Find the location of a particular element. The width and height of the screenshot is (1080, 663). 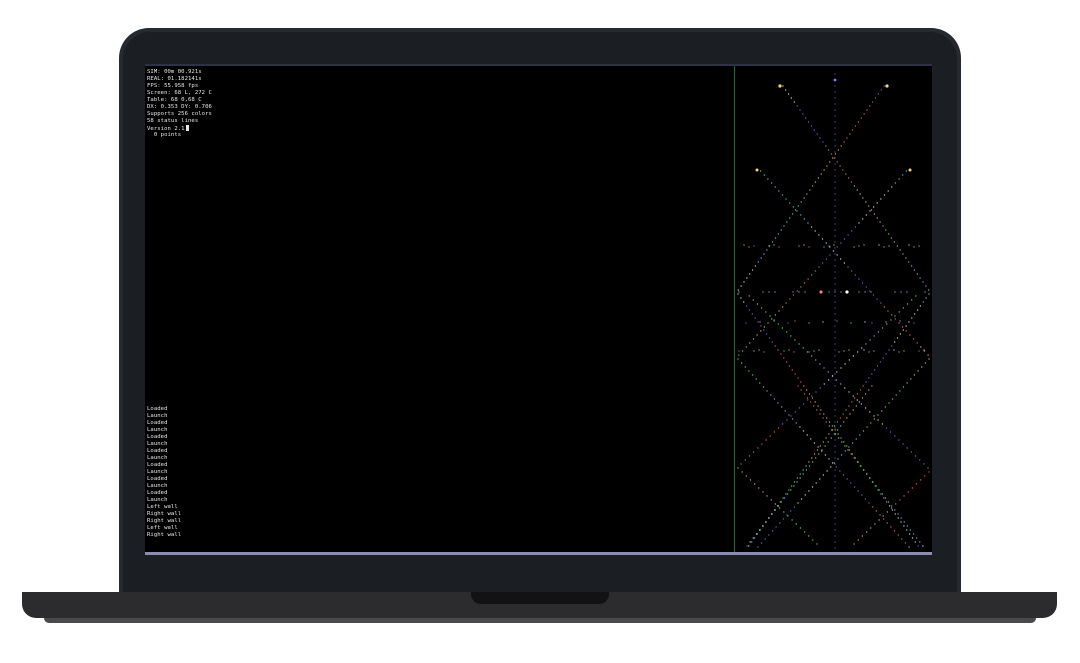

status-line: Screen: 68 L, 272 C is located at coordinates (179, 93).